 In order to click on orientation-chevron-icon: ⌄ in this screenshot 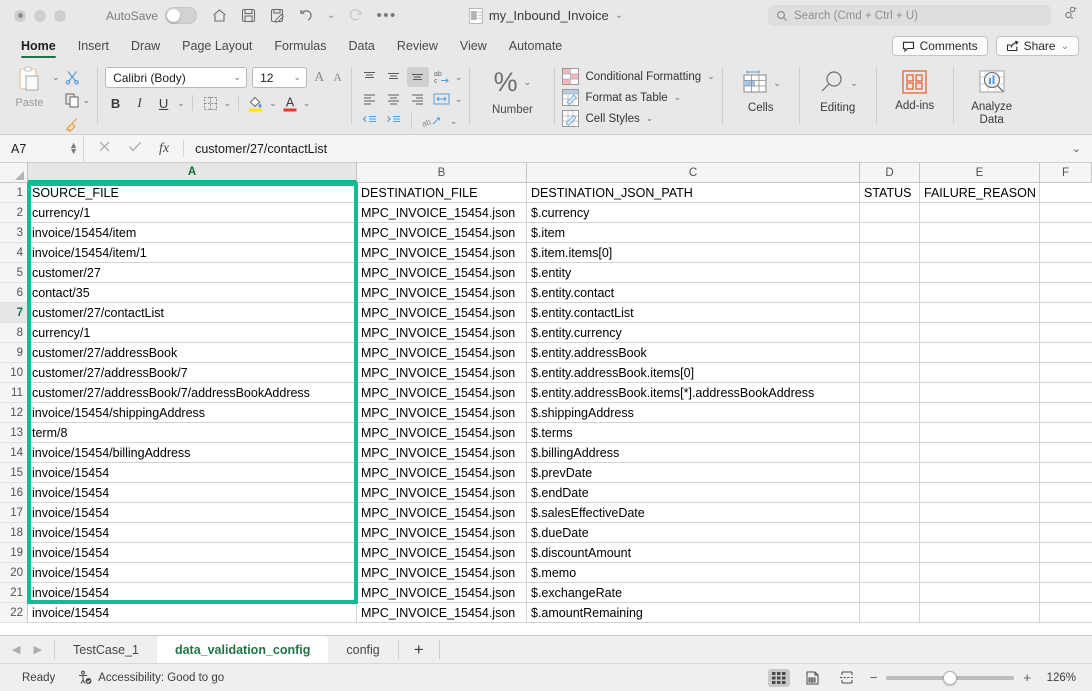, I will do `click(454, 121)`.